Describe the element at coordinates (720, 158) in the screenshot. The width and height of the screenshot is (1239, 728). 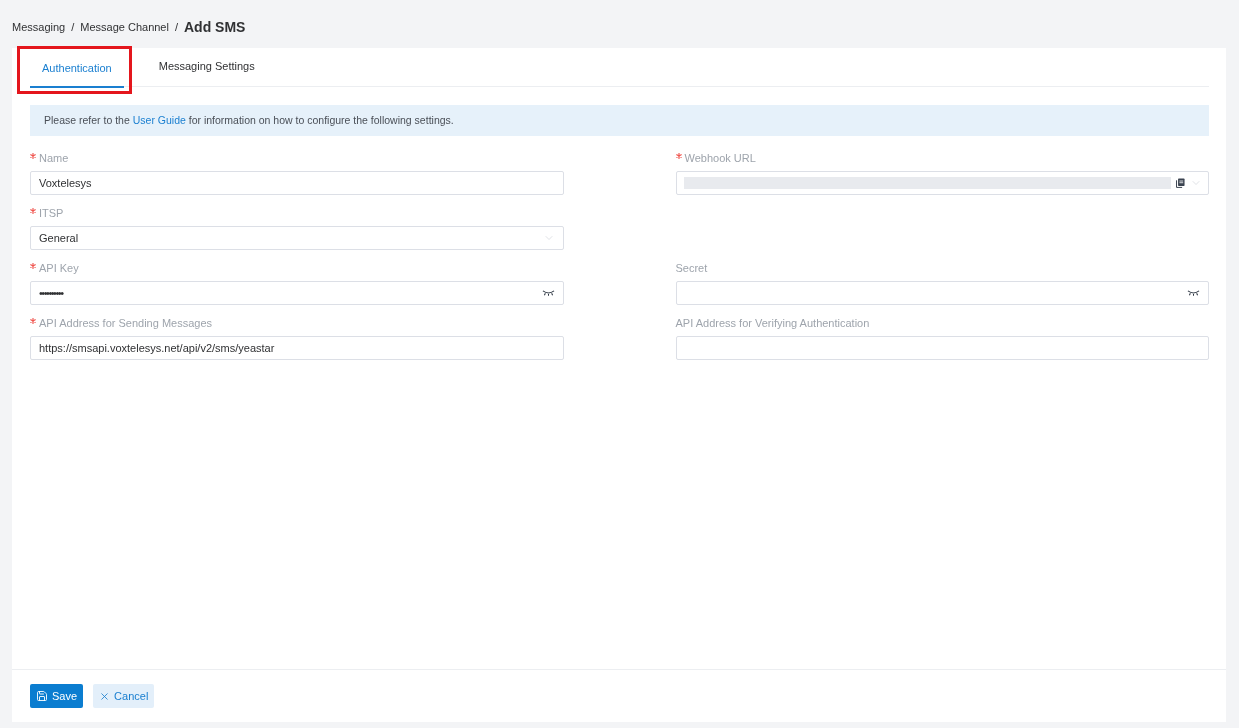
I see `field-label: Webhook URL` at that location.